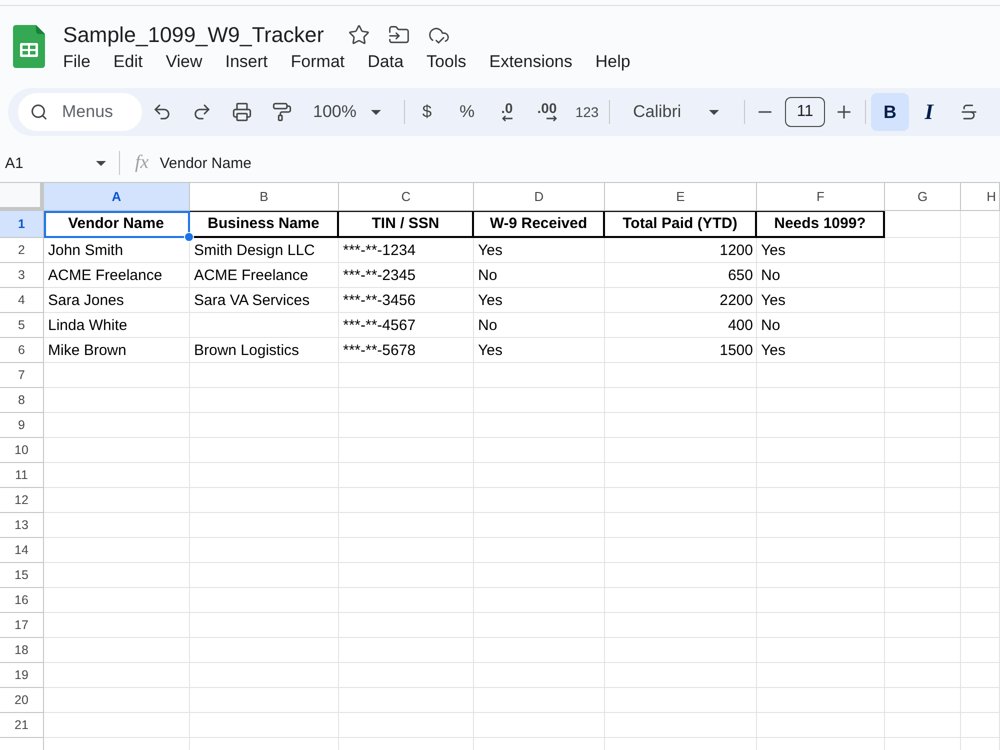 Image resolution: width=1000 pixels, height=750 pixels. I want to click on menu-item: Edit, so click(128, 62).